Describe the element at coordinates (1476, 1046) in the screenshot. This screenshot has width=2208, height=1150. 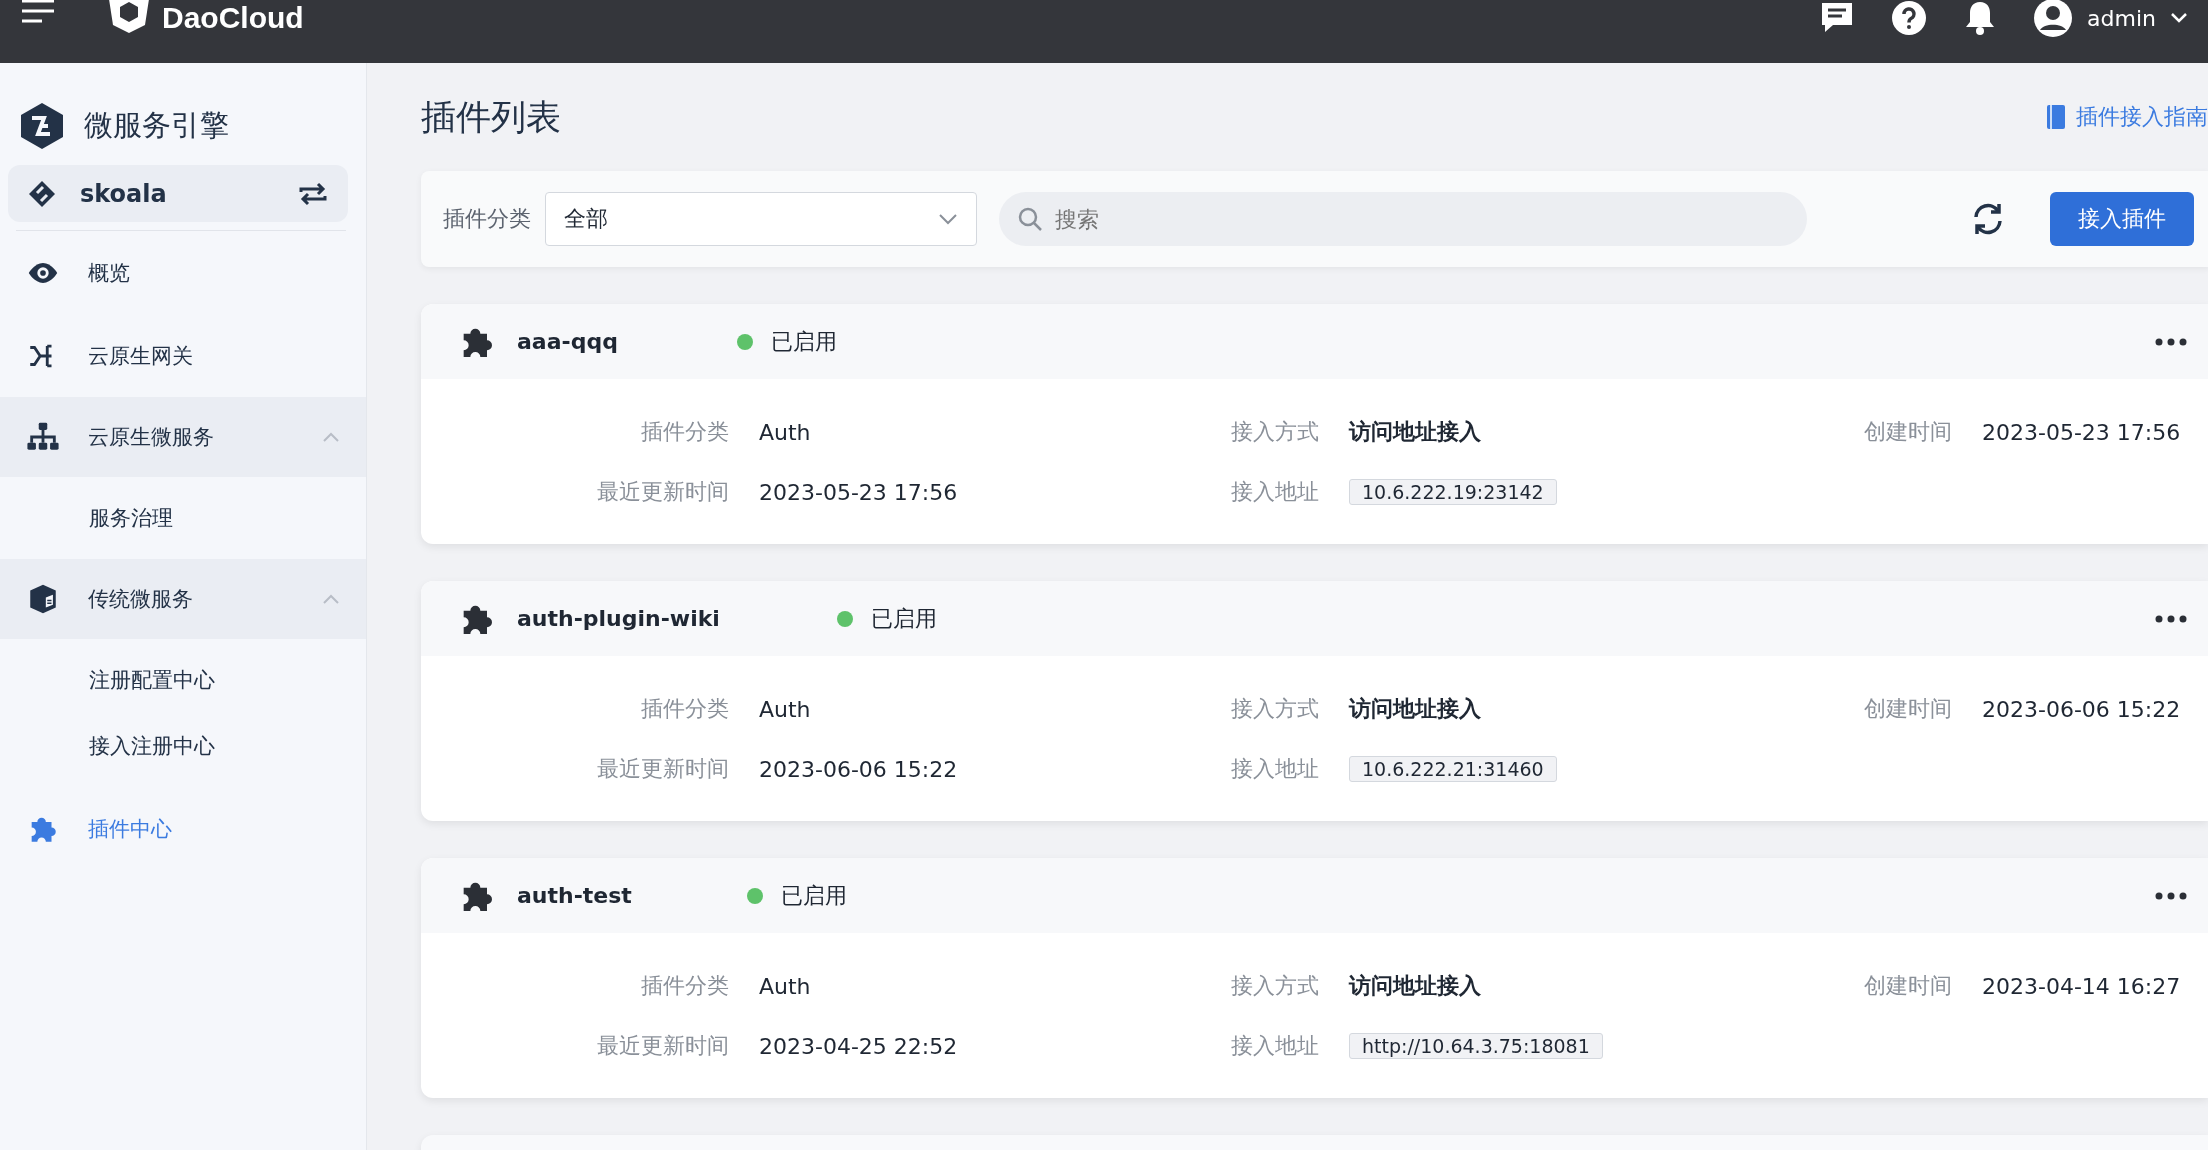
I see `address-tag: http://10.64.3.75:18081` at that location.